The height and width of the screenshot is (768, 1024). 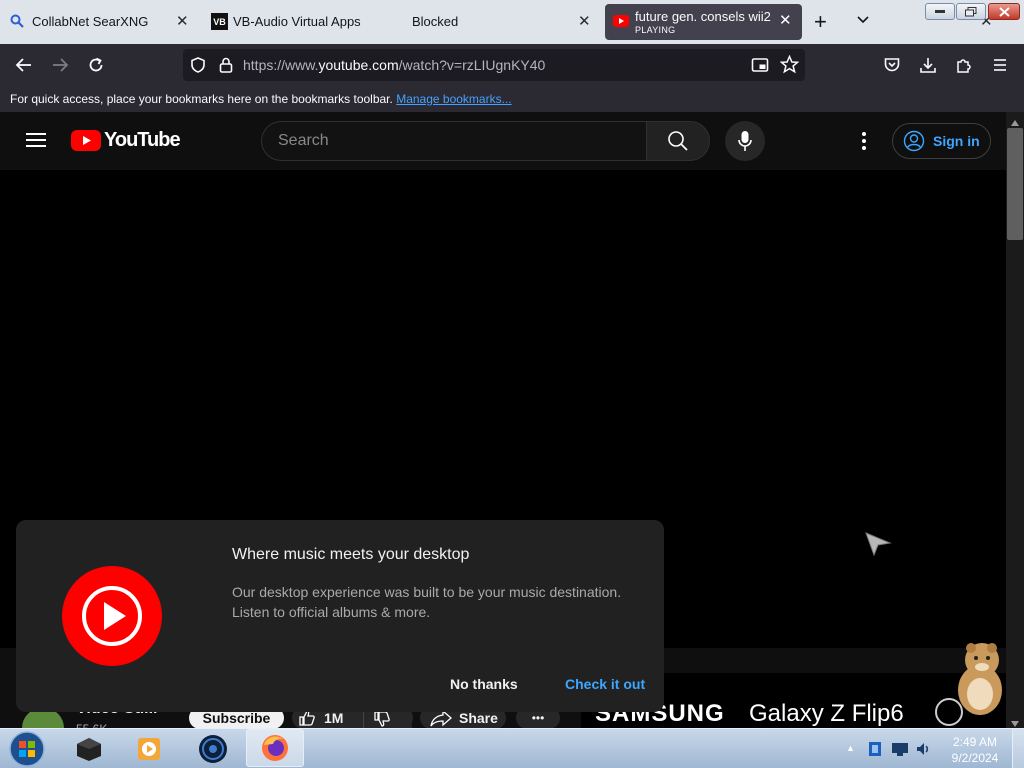 I want to click on scroll-up-icon, so click(x=1015, y=123).